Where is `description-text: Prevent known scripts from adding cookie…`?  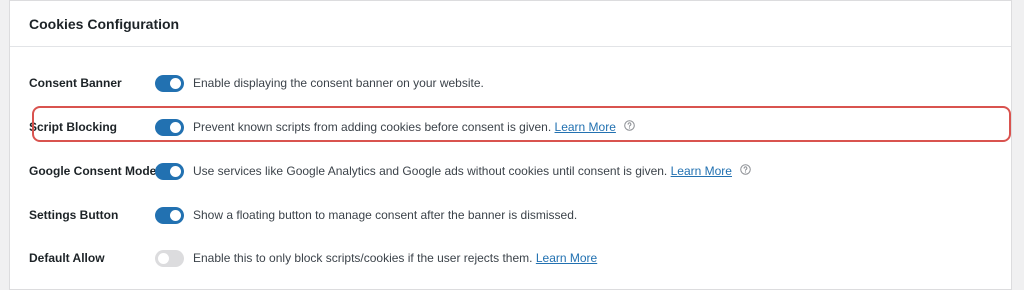
description-text: Prevent known scripts from adding cookie… is located at coordinates (372, 127).